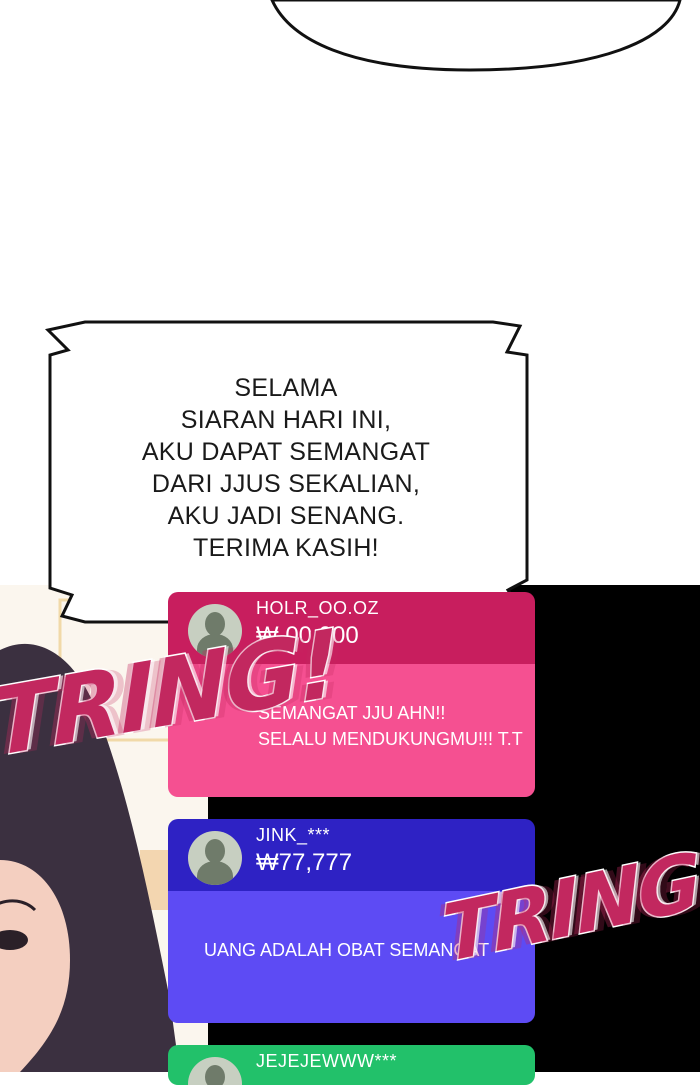  I want to click on donation-card: JEJEJEWWW***, so click(351, 1065).